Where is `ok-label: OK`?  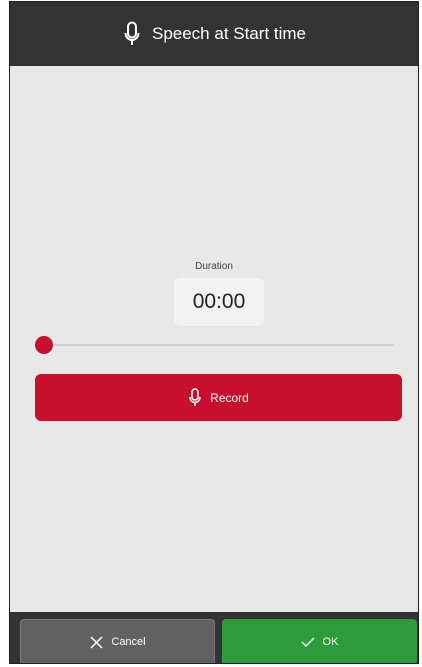 ok-label: OK is located at coordinates (330, 642).